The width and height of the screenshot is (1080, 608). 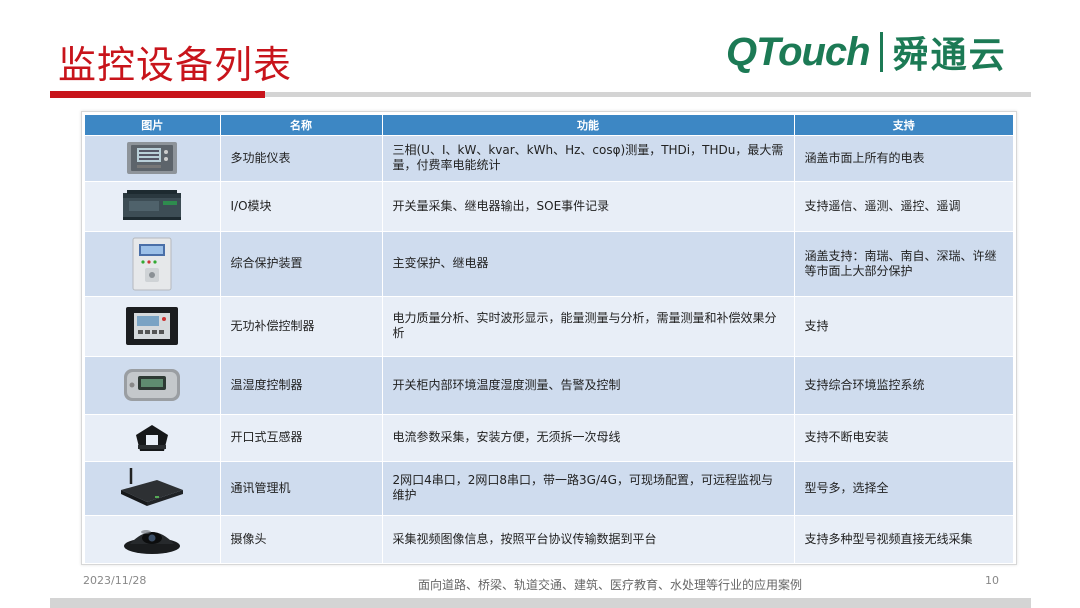 What do you see at coordinates (588, 384) in the screenshot?
I see `device-function: 开关柜内部环境温度湿度测量、告警及控制` at bounding box center [588, 384].